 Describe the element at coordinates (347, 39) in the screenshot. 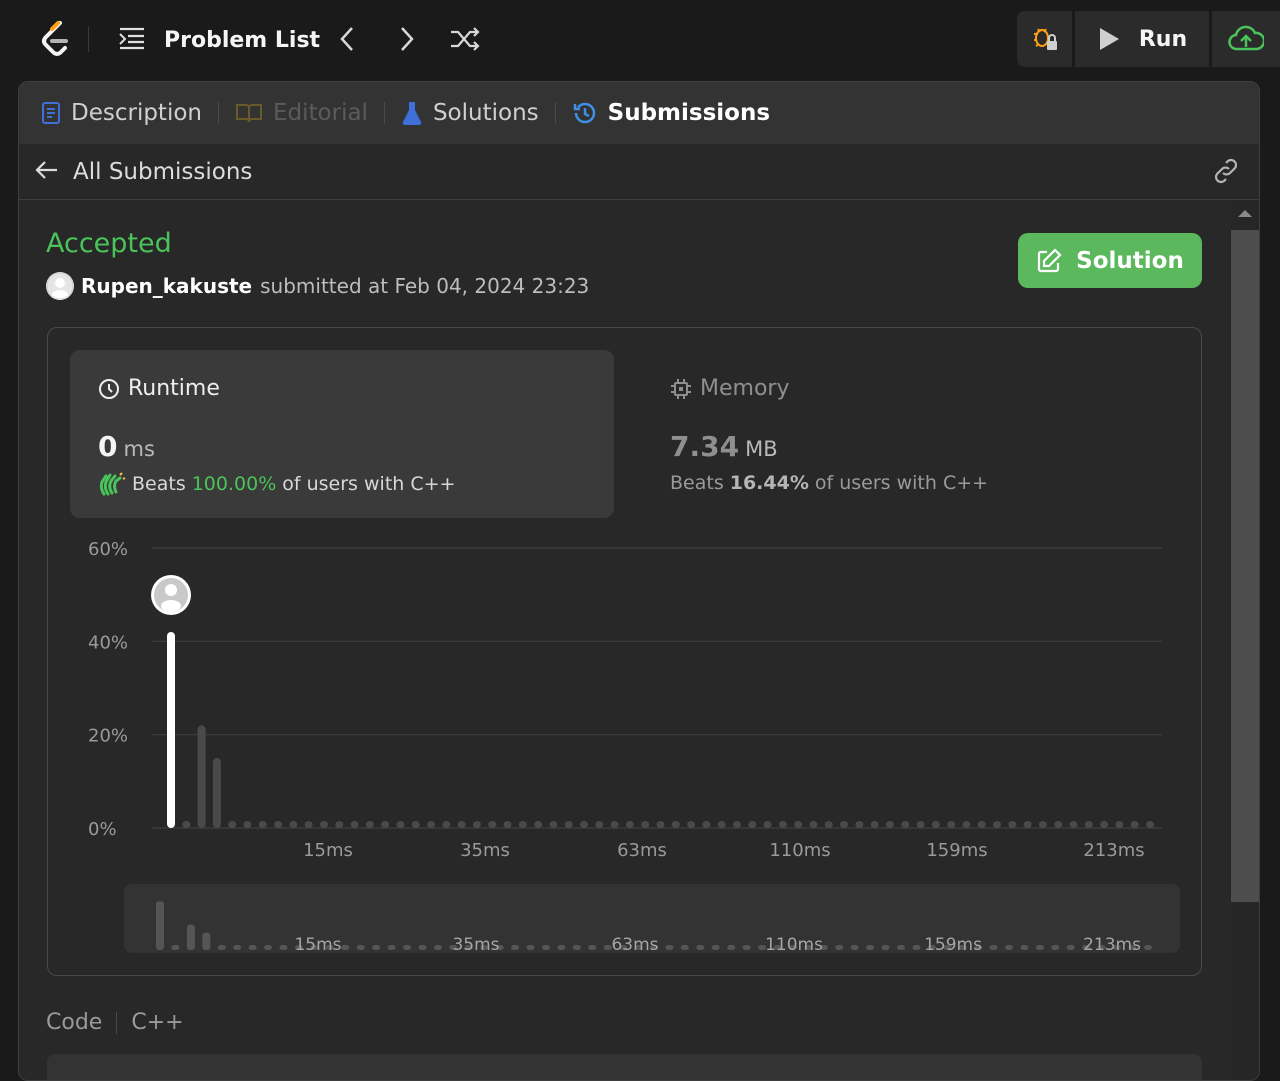

I see `prev-problem-button` at that location.